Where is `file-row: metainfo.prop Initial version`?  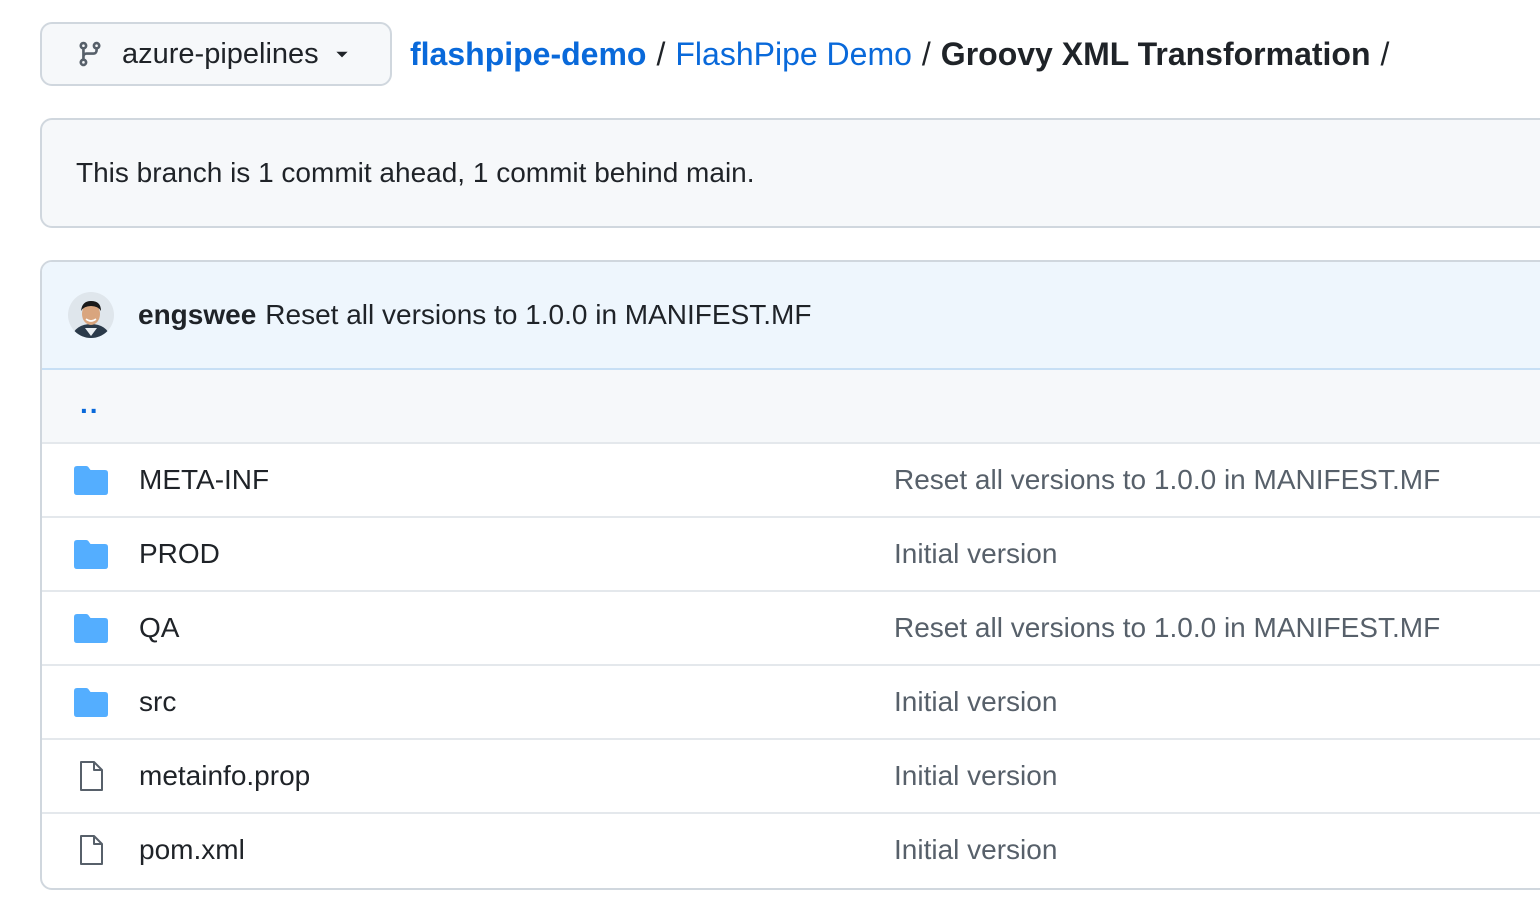
file-row: metainfo.prop Initial version is located at coordinates (791, 775).